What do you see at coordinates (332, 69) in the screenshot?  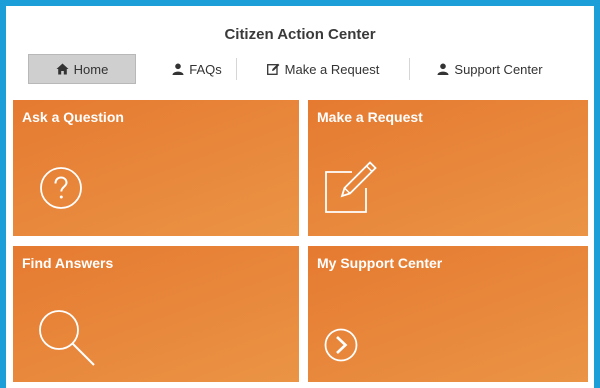 I see `nav-label-make-request: Make a Request` at bounding box center [332, 69].